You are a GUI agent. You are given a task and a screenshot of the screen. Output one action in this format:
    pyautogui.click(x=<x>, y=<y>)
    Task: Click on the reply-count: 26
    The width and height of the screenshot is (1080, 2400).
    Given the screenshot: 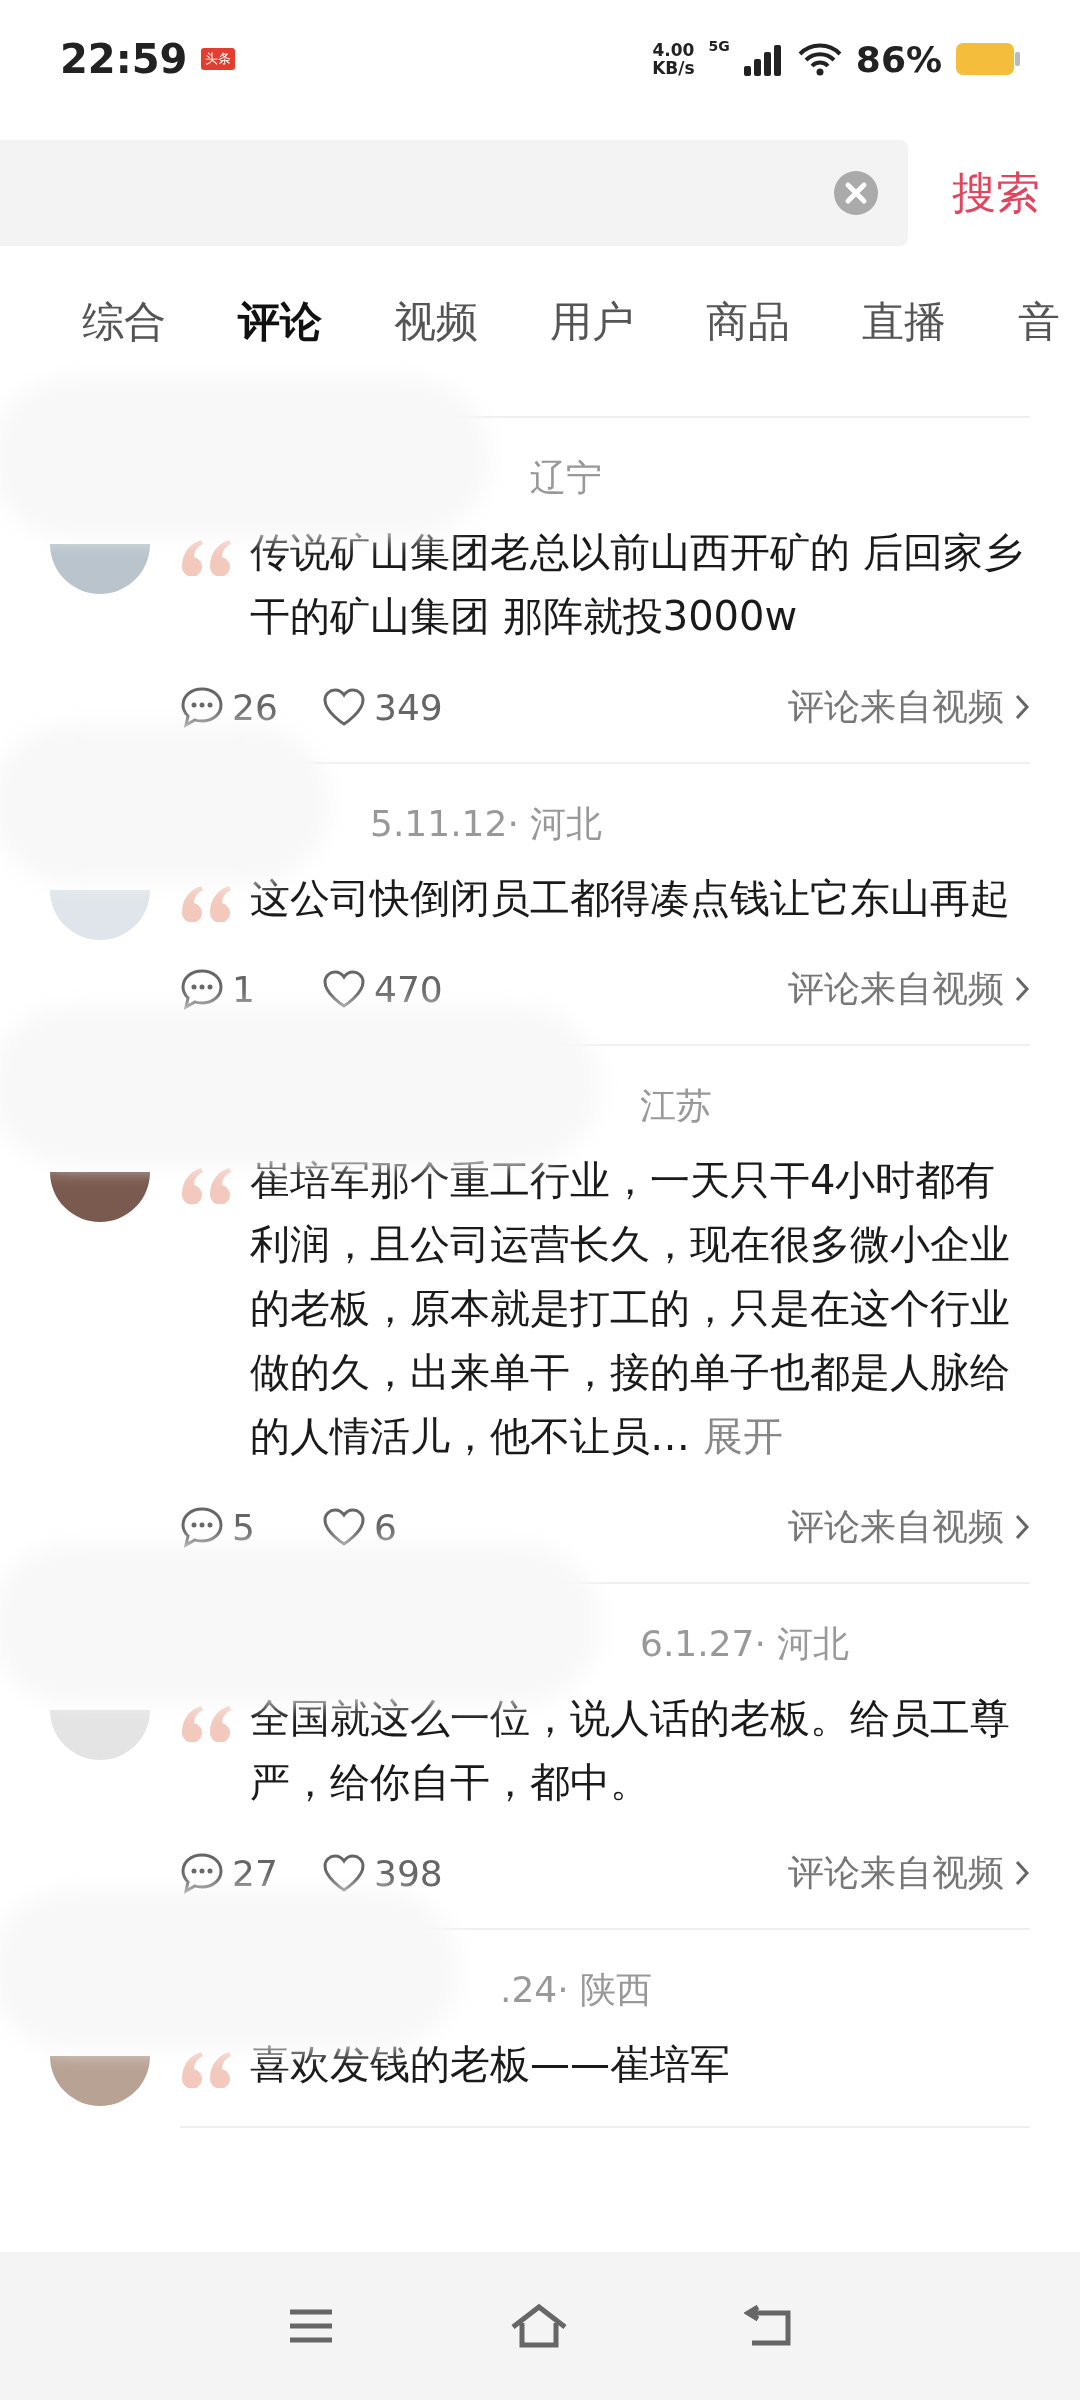 What is the action you would take?
    pyautogui.click(x=255, y=707)
    